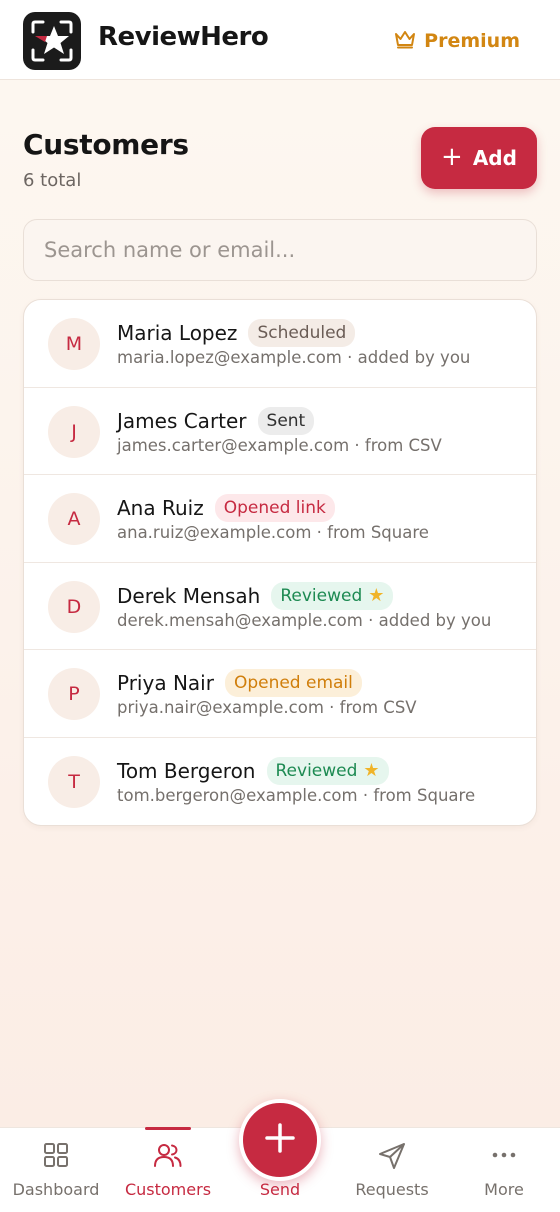 Image resolution: width=560 pixels, height=1212 pixels. What do you see at coordinates (392, 1189) in the screenshot?
I see `nav-requests-label: Requests` at bounding box center [392, 1189].